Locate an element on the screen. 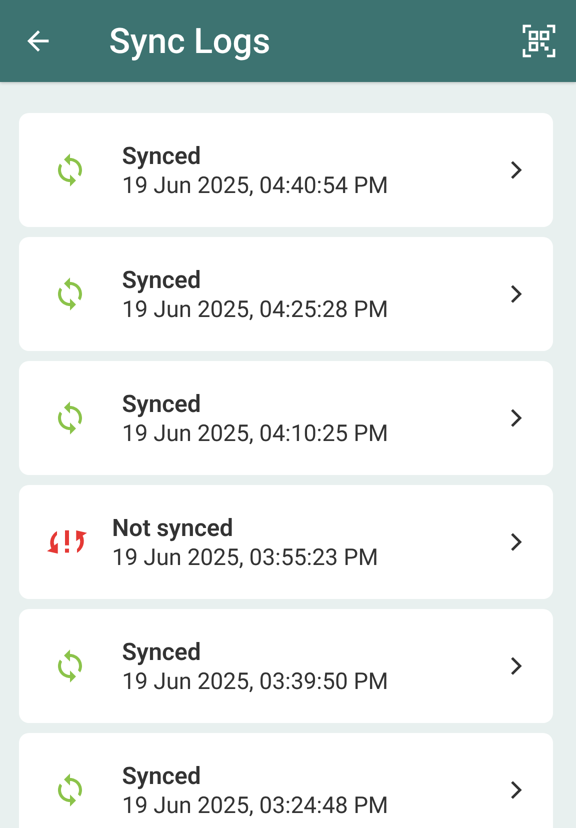 The image size is (576, 828). sync-timestamp: 19 Jun 2025, 04:40:54 PM is located at coordinates (255, 185).